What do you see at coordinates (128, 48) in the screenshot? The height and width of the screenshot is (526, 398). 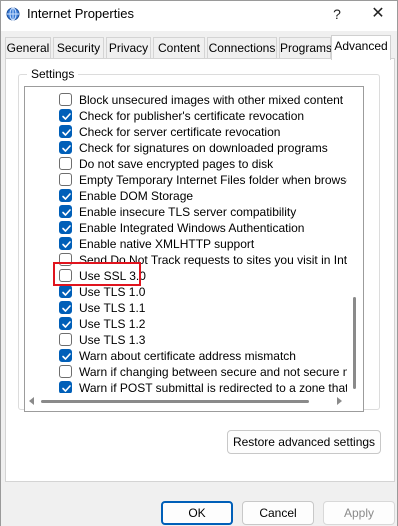 I see `tab-privacy: Privacy` at bounding box center [128, 48].